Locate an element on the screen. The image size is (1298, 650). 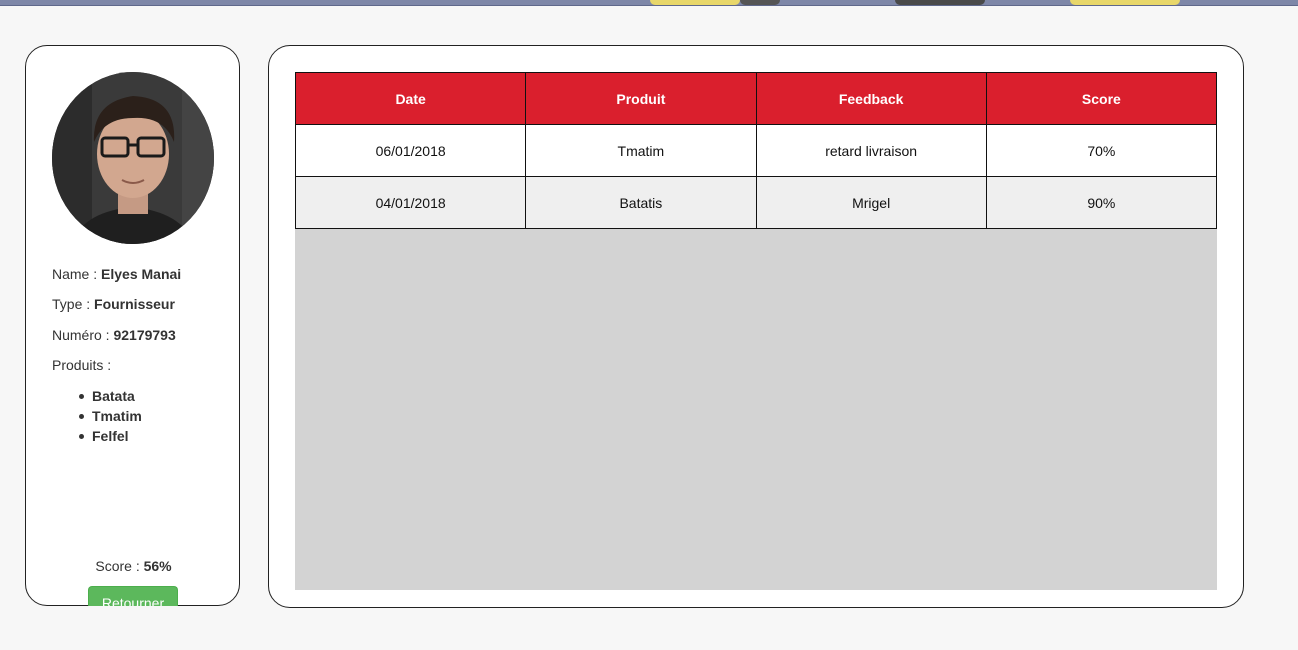
number-value: 92179793 is located at coordinates (144, 335).